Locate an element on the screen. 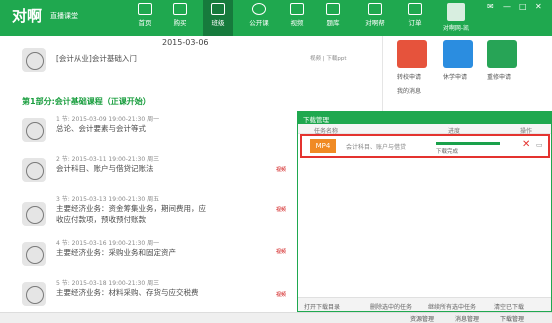 The width and height of the screenshot is (552, 323). close-icon: ✕ is located at coordinates (538, 6).